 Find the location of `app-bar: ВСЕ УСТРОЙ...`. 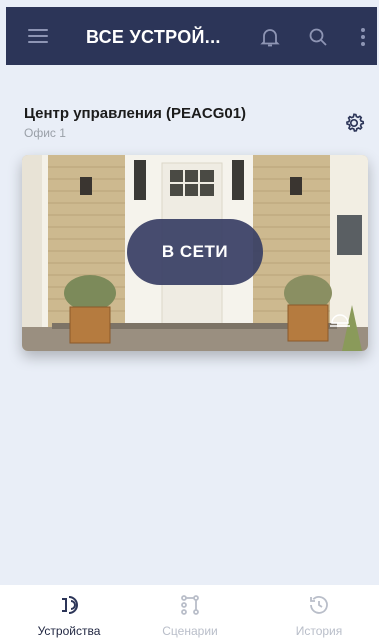

app-bar: ВСЕ УСТРОЙ... is located at coordinates (191, 36).